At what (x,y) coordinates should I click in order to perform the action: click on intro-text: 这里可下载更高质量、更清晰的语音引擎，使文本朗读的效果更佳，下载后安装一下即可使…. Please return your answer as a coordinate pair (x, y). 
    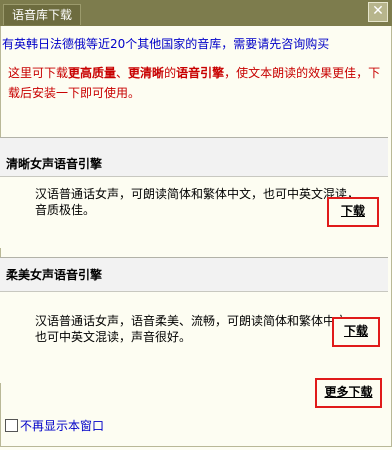
    Looking at the image, I should click on (197, 83).